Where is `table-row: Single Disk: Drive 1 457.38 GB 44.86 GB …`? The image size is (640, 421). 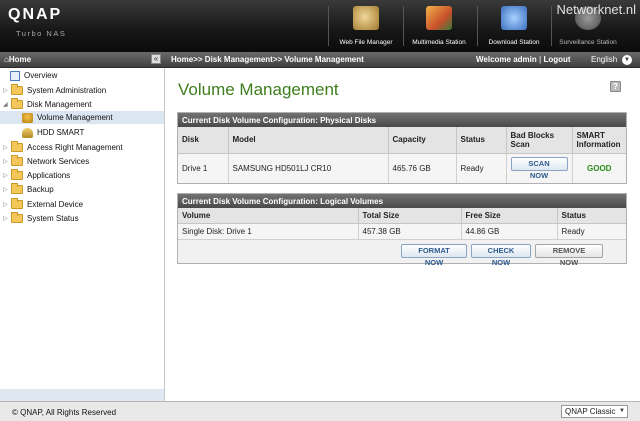
table-row: Single Disk: Drive 1 457.38 GB 44.86 GB … is located at coordinates (402, 231).